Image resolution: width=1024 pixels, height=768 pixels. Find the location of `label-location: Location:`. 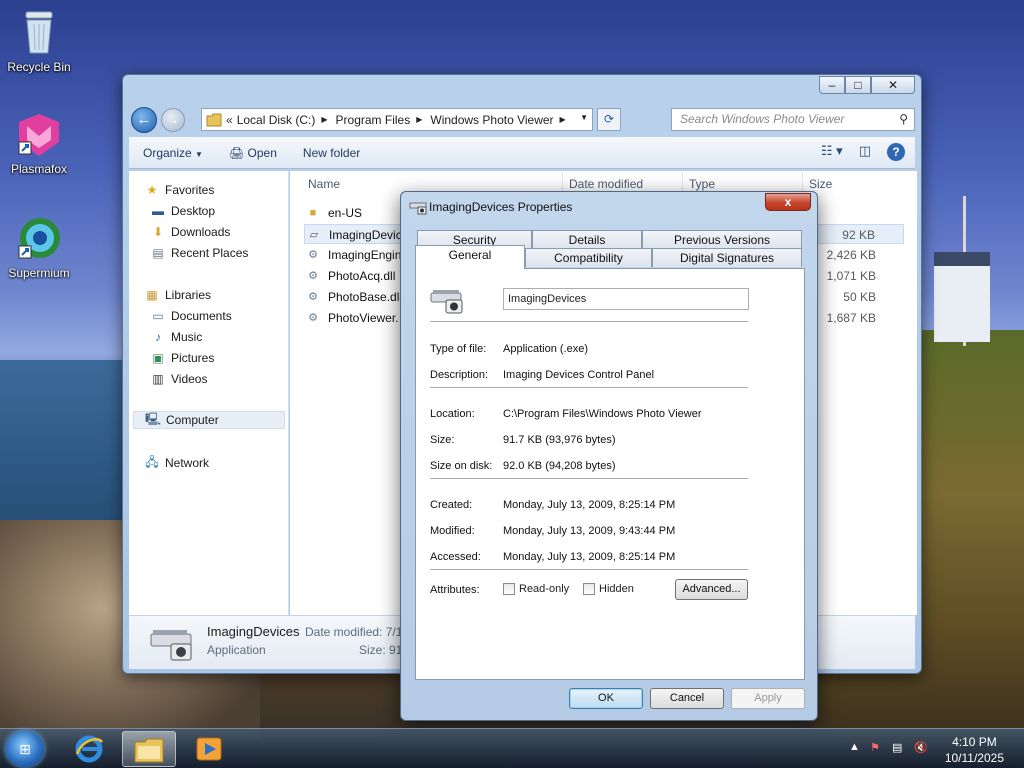

label-location: Location: is located at coordinates (452, 414).